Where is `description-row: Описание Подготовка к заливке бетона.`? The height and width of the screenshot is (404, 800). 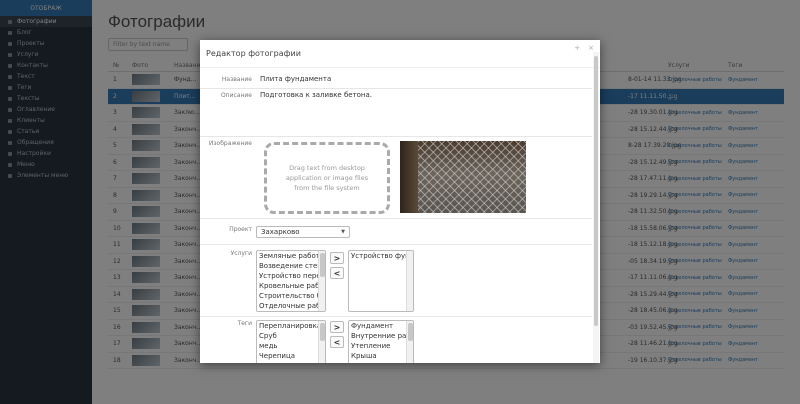 description-row: Описание Подготовка к заливке бетона. is located at coordinates (396, 112).